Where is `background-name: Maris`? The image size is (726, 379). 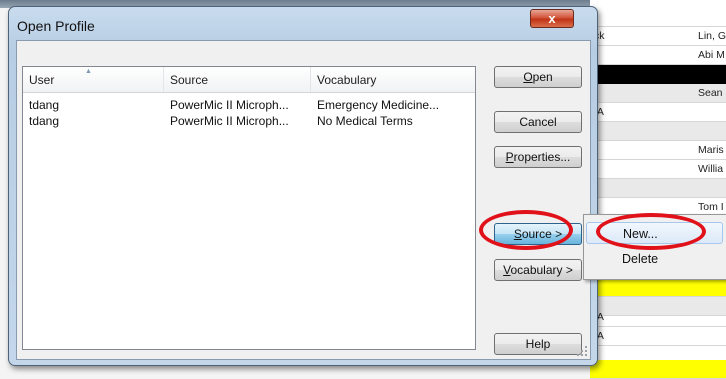 background-name: Maris is located at coordinates (711, 150).